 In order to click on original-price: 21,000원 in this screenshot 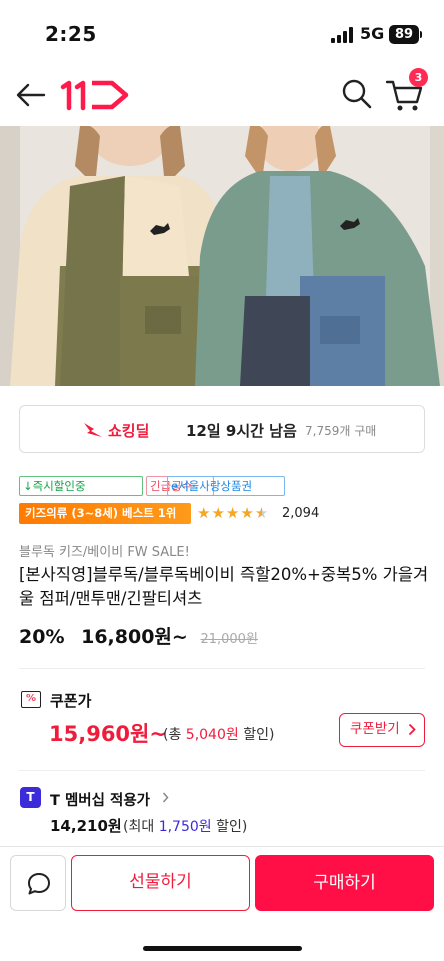, I will do `click(229, 639)`.